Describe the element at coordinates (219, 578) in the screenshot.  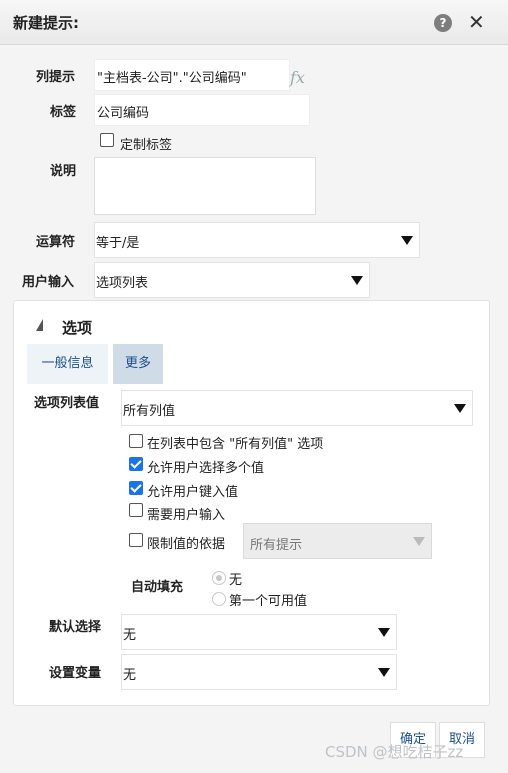
I see `autofill-none-radio` at that location.